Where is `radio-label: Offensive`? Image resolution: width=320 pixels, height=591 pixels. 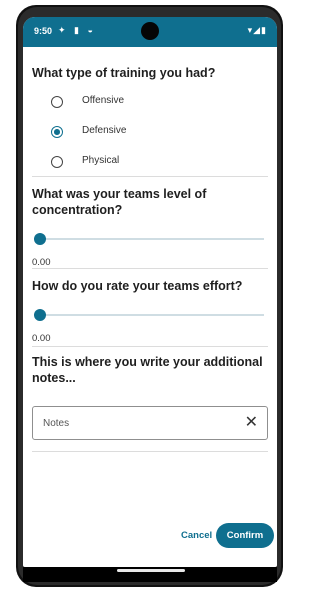
radio-label: Offensive is located at coordinates (103, 100).